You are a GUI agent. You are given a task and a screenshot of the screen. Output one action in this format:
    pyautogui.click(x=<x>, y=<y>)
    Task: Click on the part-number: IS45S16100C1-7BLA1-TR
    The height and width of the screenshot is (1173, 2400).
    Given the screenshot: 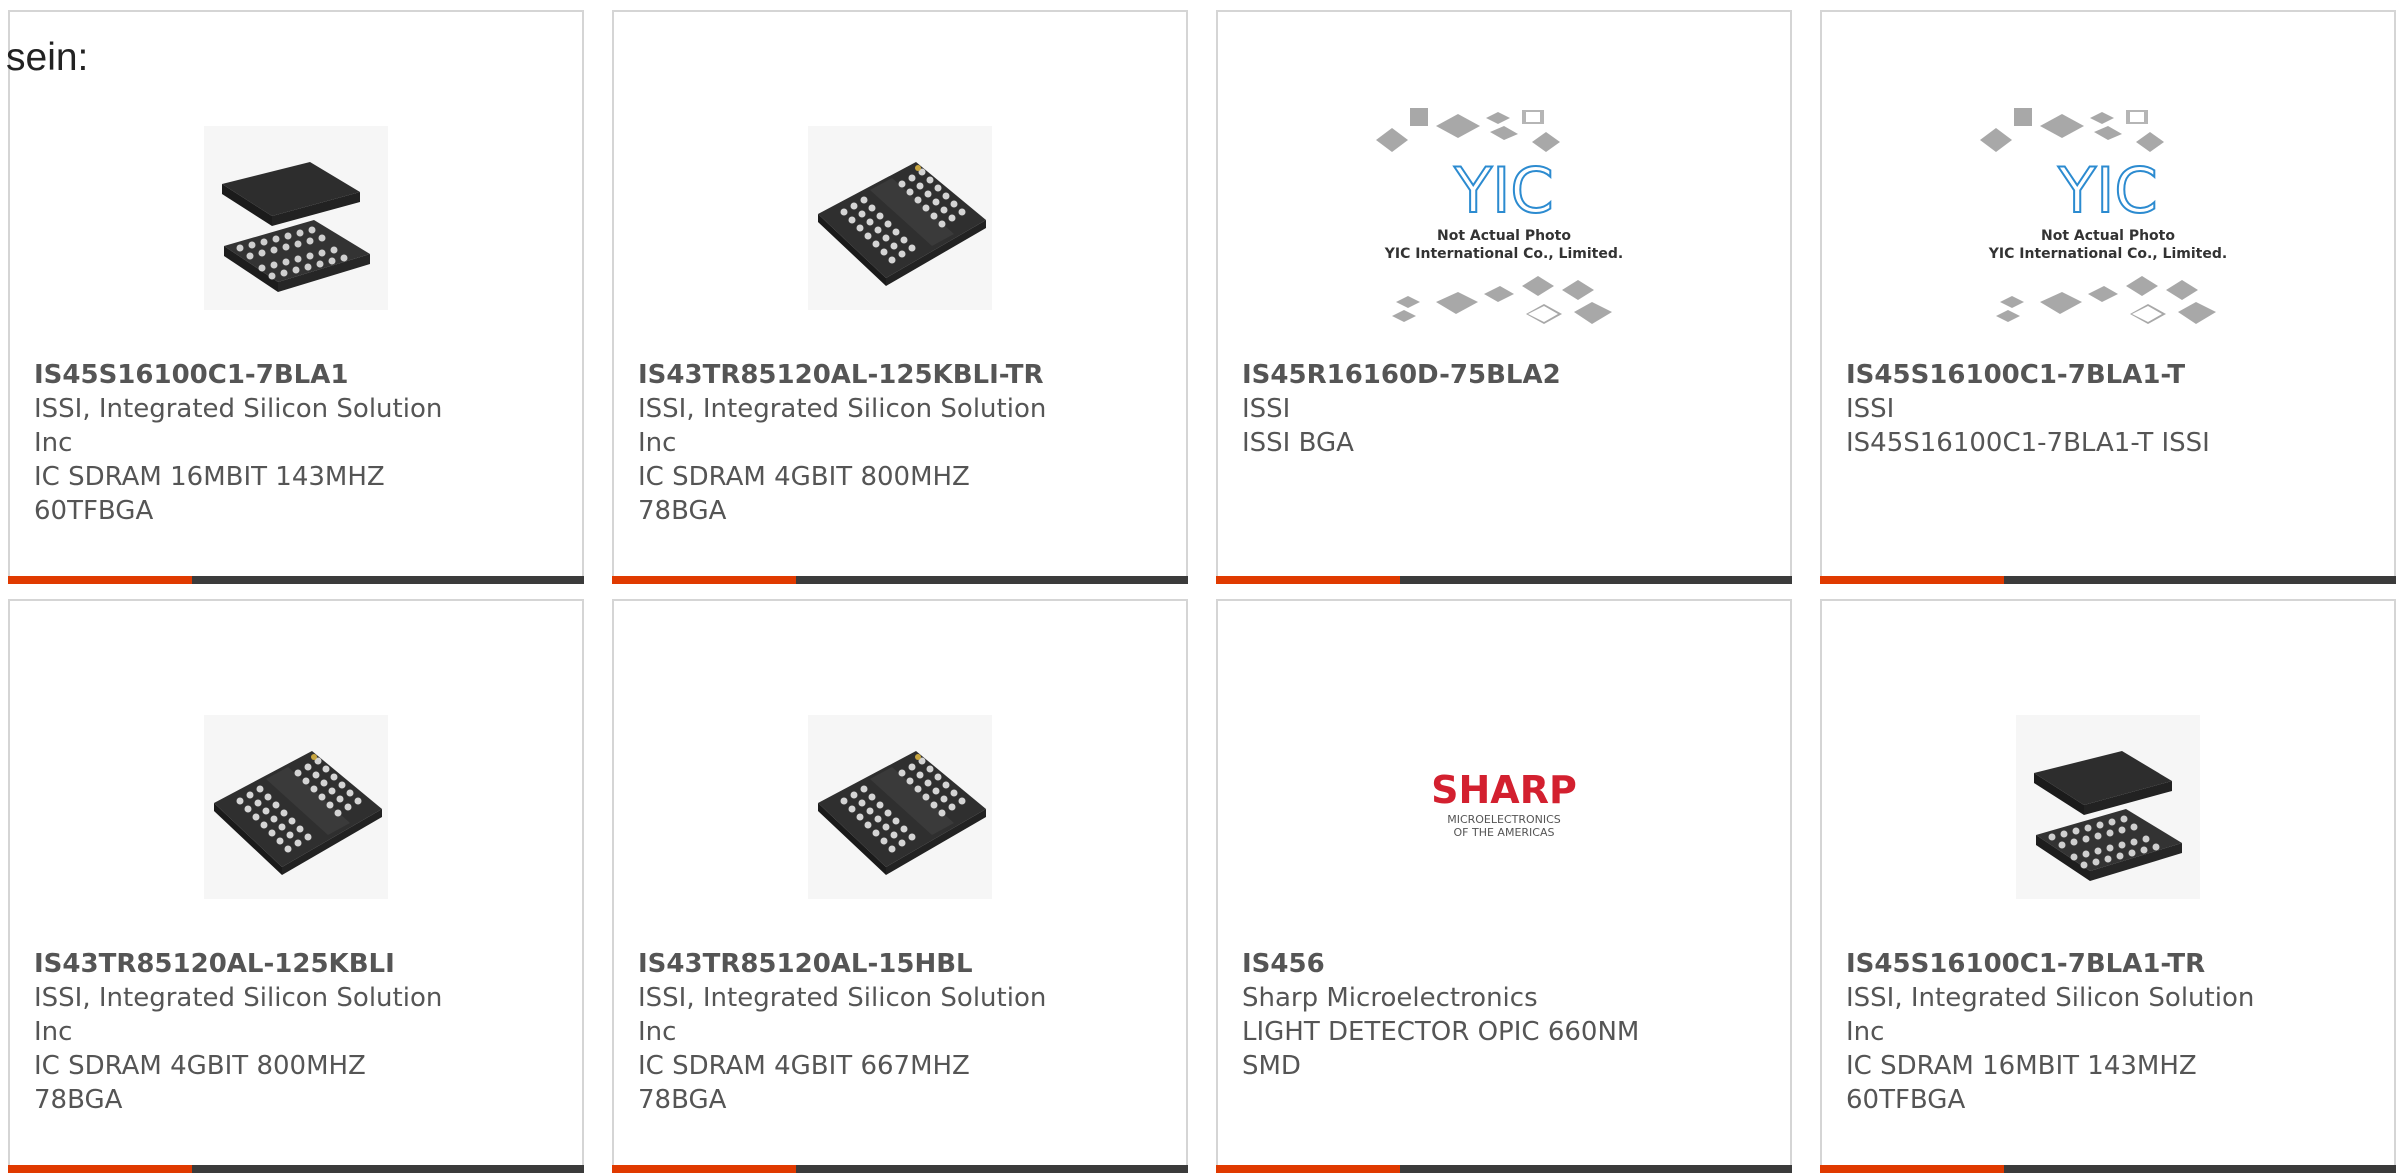 What is the action you would take?
    pyautogui.click(x=2056, y=964)
    